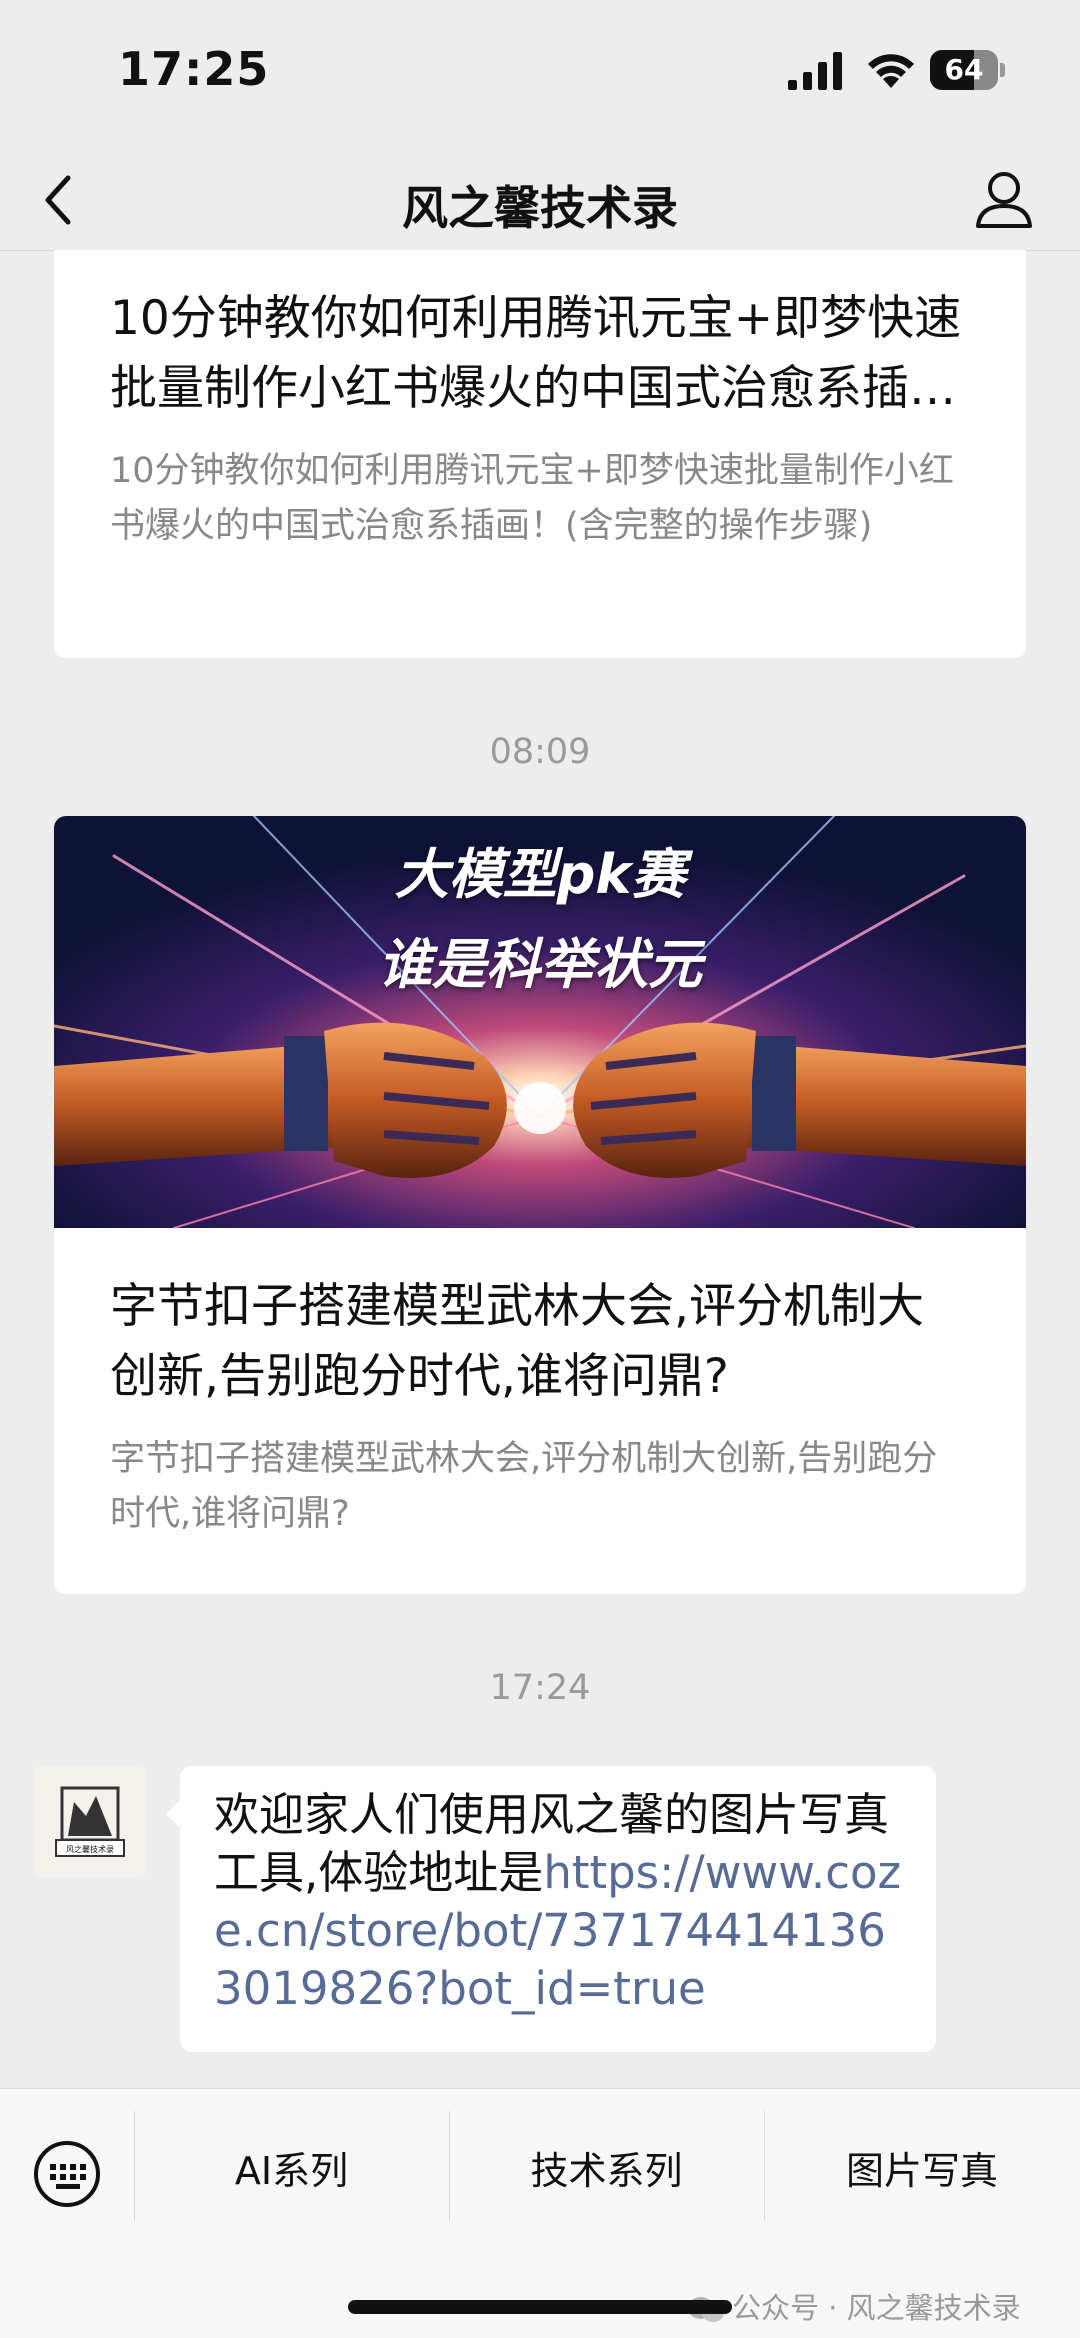 This screenshot has width=1080, height=2338. What do you see at coordinates (194, 69) in the screenshot?
I see `status-time: 17:25` at bounding box center [194, 69].